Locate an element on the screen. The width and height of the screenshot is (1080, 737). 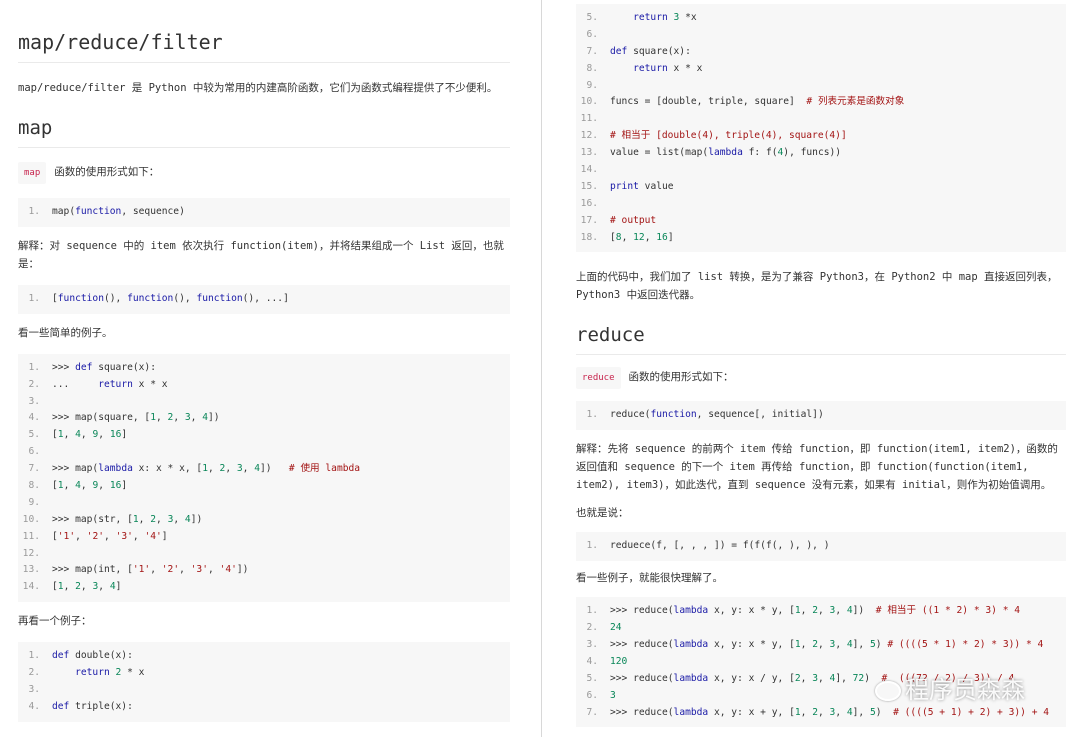
code-text: reduce(function, sequence[, initial]) is located at coordinates (717, 415).